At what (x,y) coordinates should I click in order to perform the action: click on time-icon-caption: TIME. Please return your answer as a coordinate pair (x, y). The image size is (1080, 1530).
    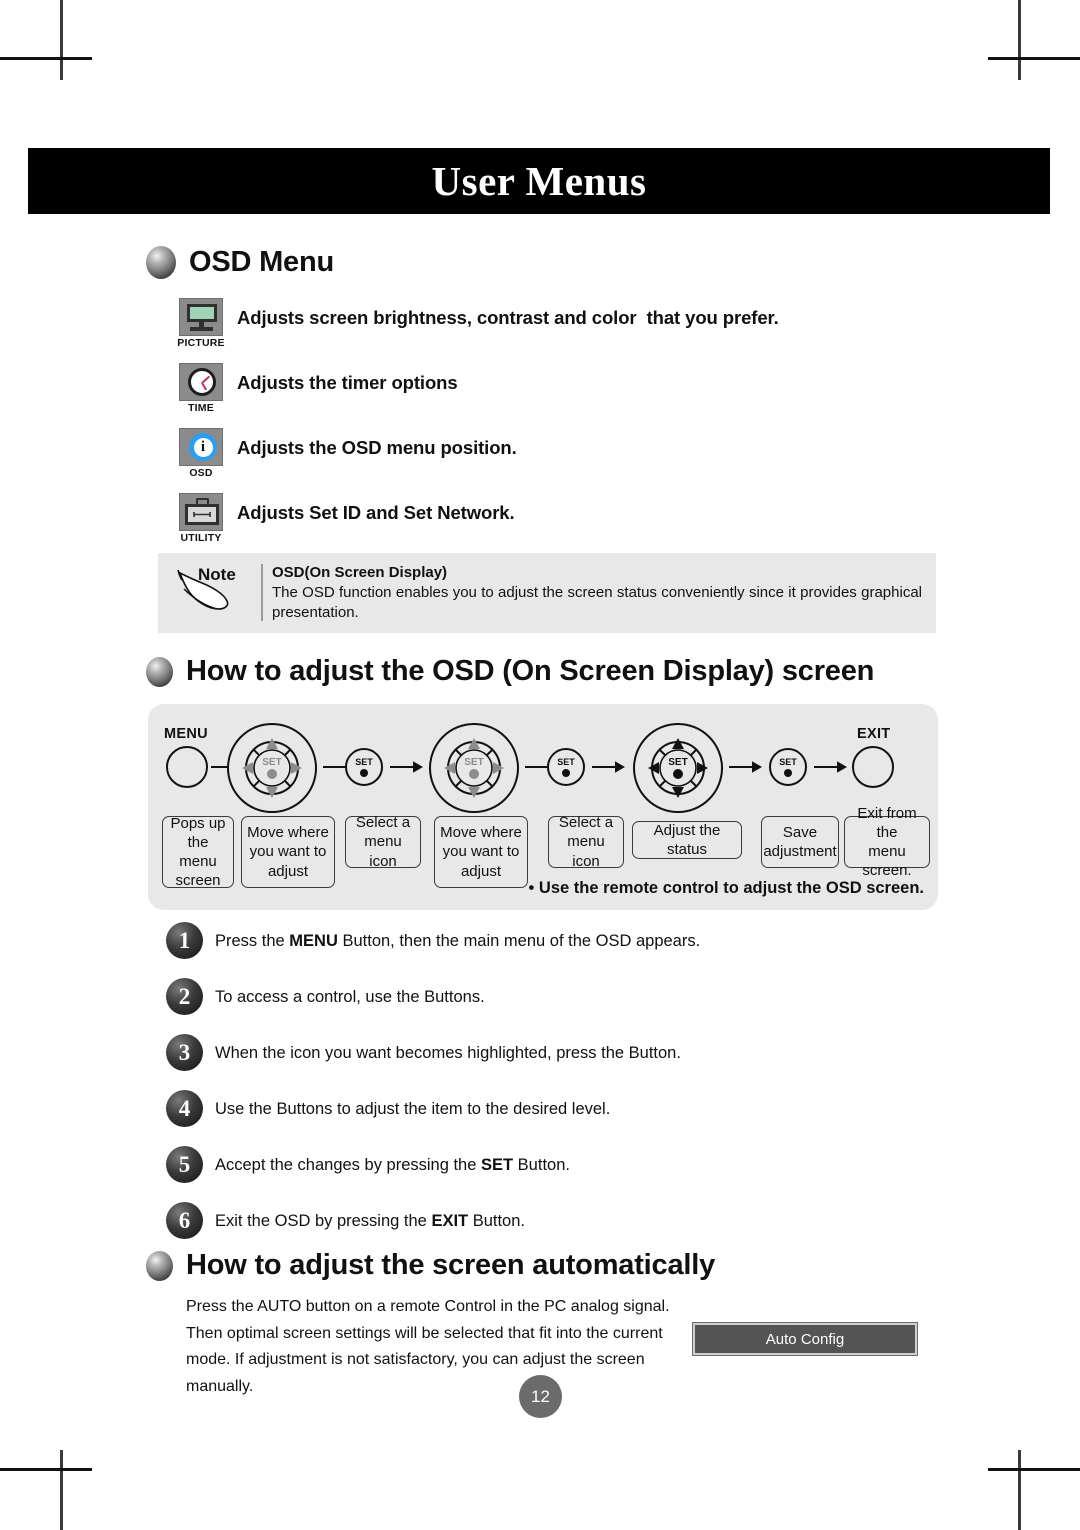
    Looking at the image, I should click on (201, 408).